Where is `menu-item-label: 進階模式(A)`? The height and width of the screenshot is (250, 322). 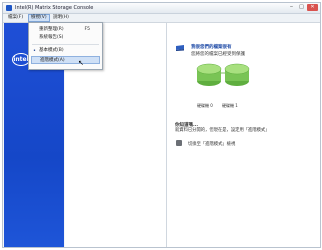 menu-item-label: 進階模式(A) is located at coordinates (52, 60).